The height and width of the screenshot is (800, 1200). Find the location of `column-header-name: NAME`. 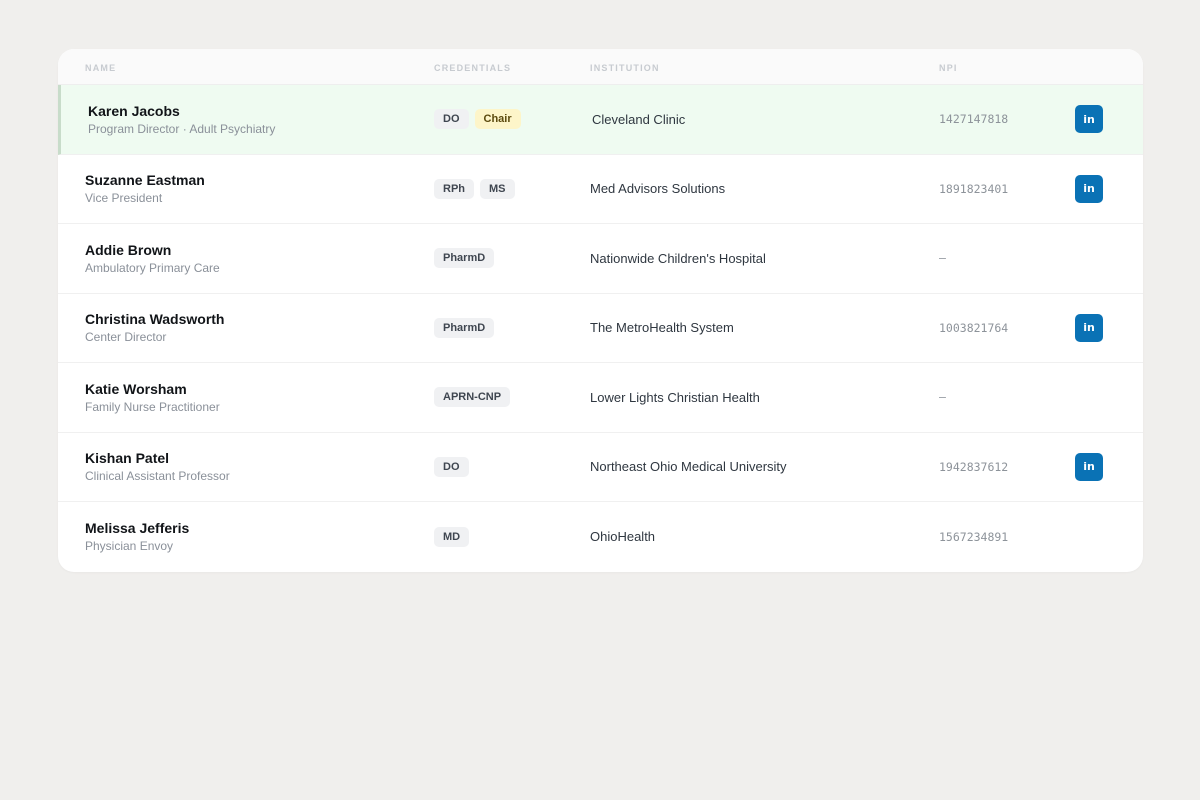

column-header-name: NAME is located at coordinates (100, 68).